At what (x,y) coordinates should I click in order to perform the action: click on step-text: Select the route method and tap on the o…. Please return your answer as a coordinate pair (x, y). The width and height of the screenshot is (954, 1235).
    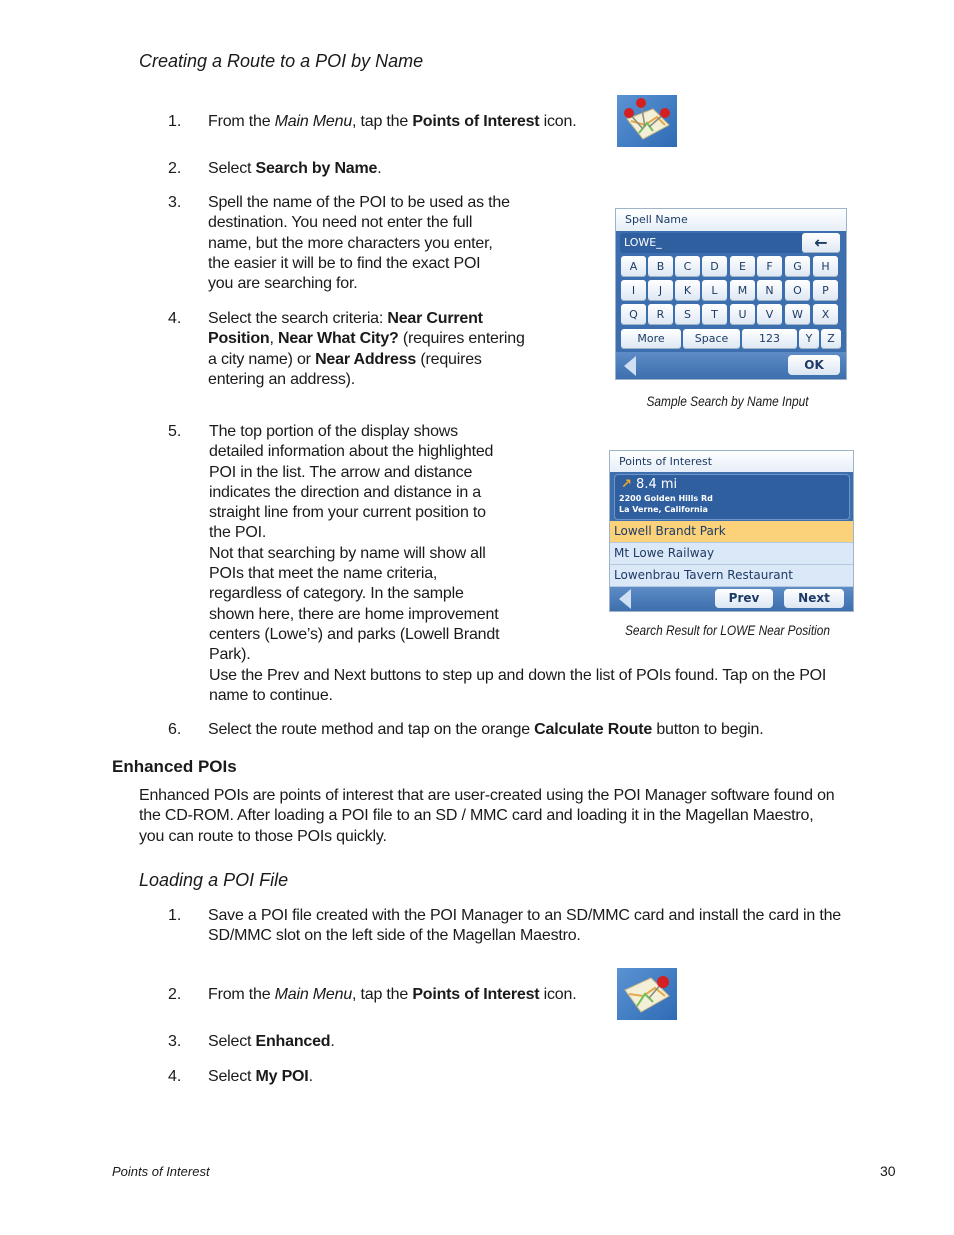
    Looking at the image, I should click on (486, 730).